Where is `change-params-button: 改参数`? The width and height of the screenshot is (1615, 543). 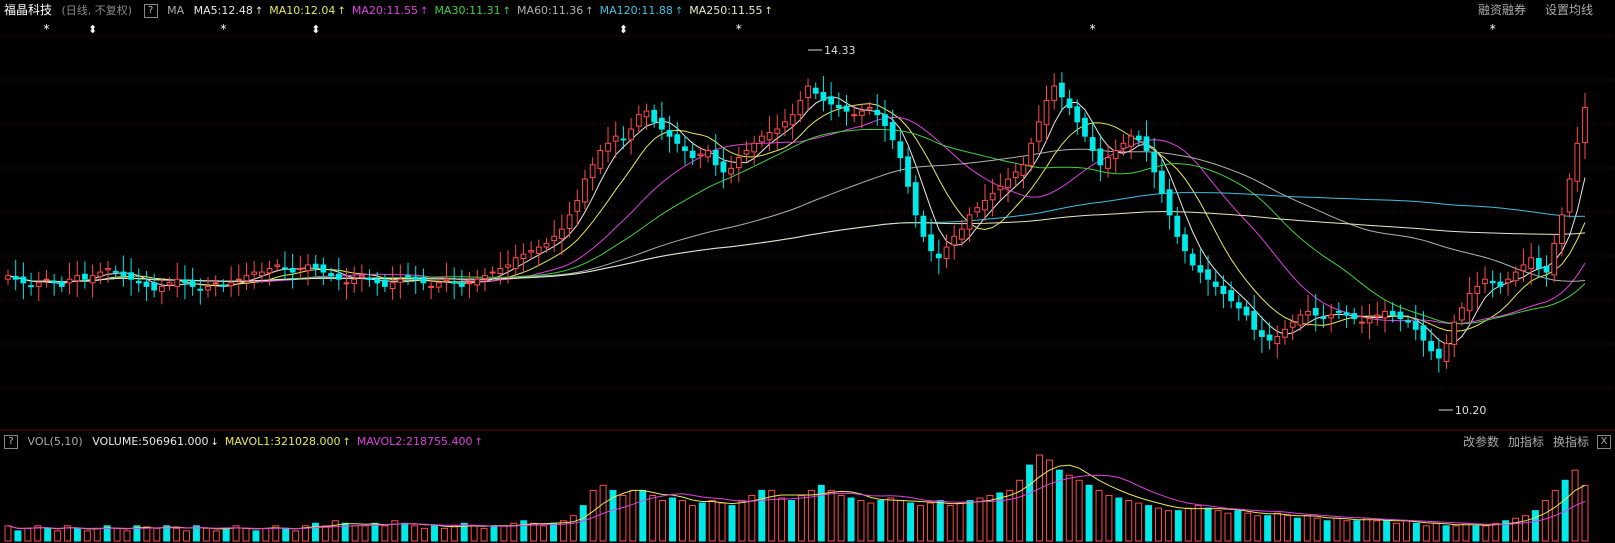
change-params-button: 改参数 is located at coordinates (1481, 442).